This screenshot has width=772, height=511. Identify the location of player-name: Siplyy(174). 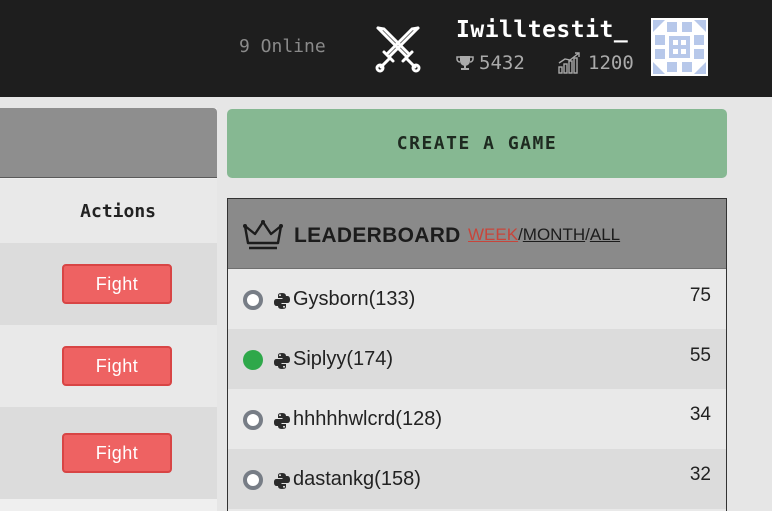
(343, 359).